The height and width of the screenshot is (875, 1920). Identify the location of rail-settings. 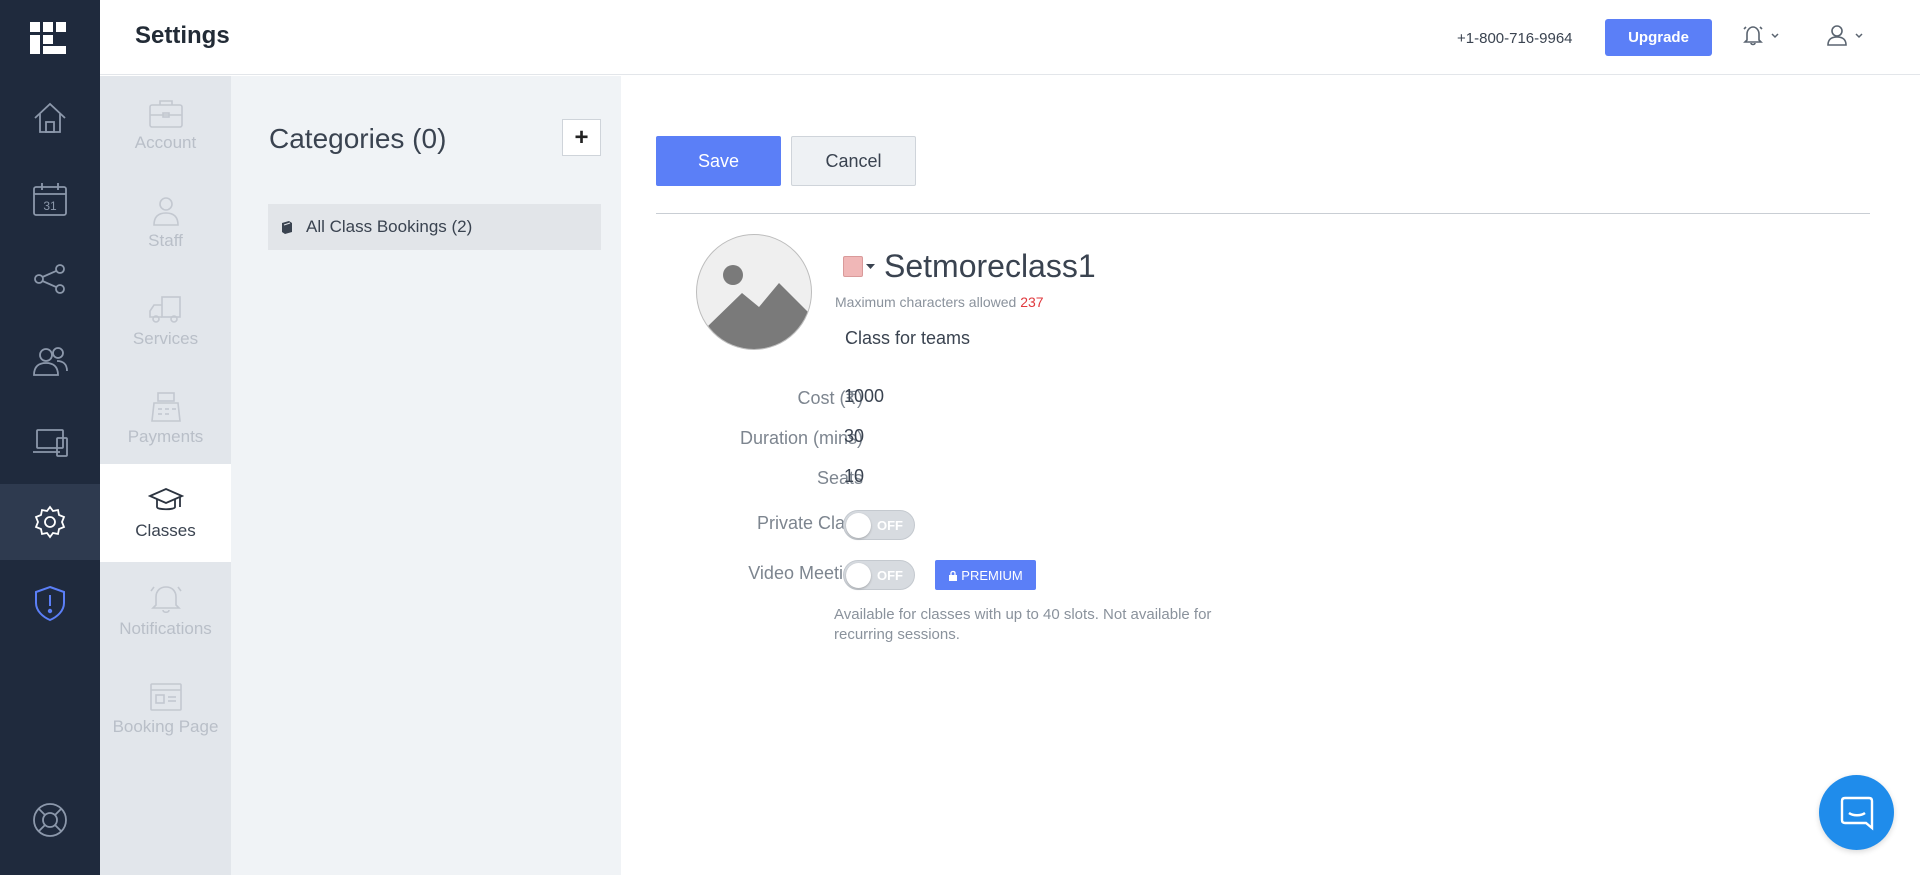
(50, 522).